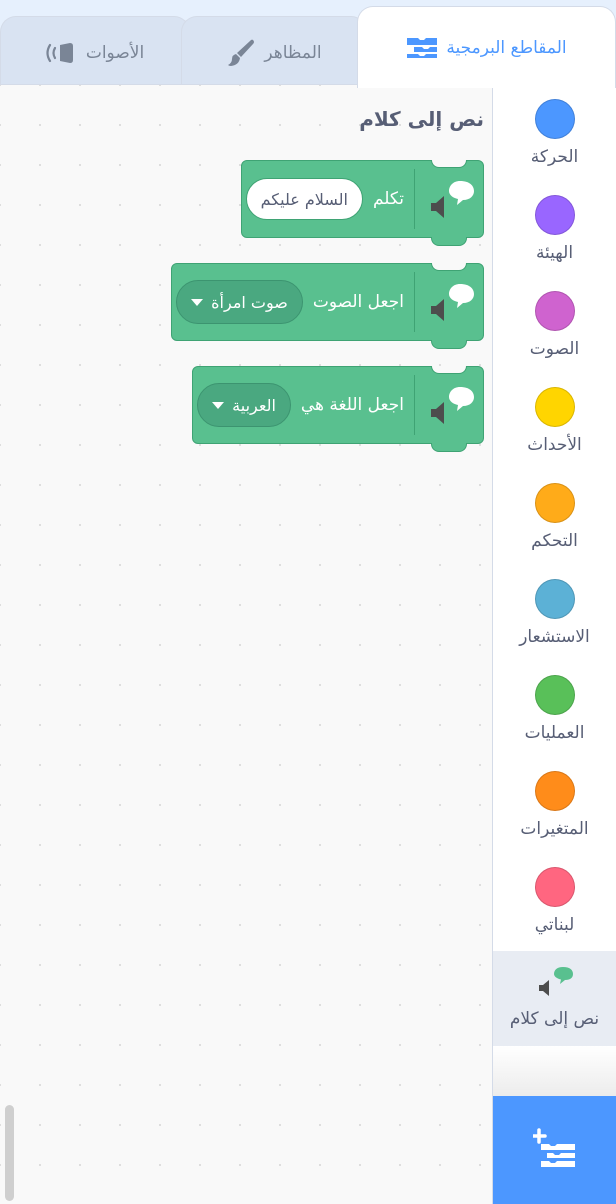  I want to click on category-looks: الهيئة, so click(554, 229).